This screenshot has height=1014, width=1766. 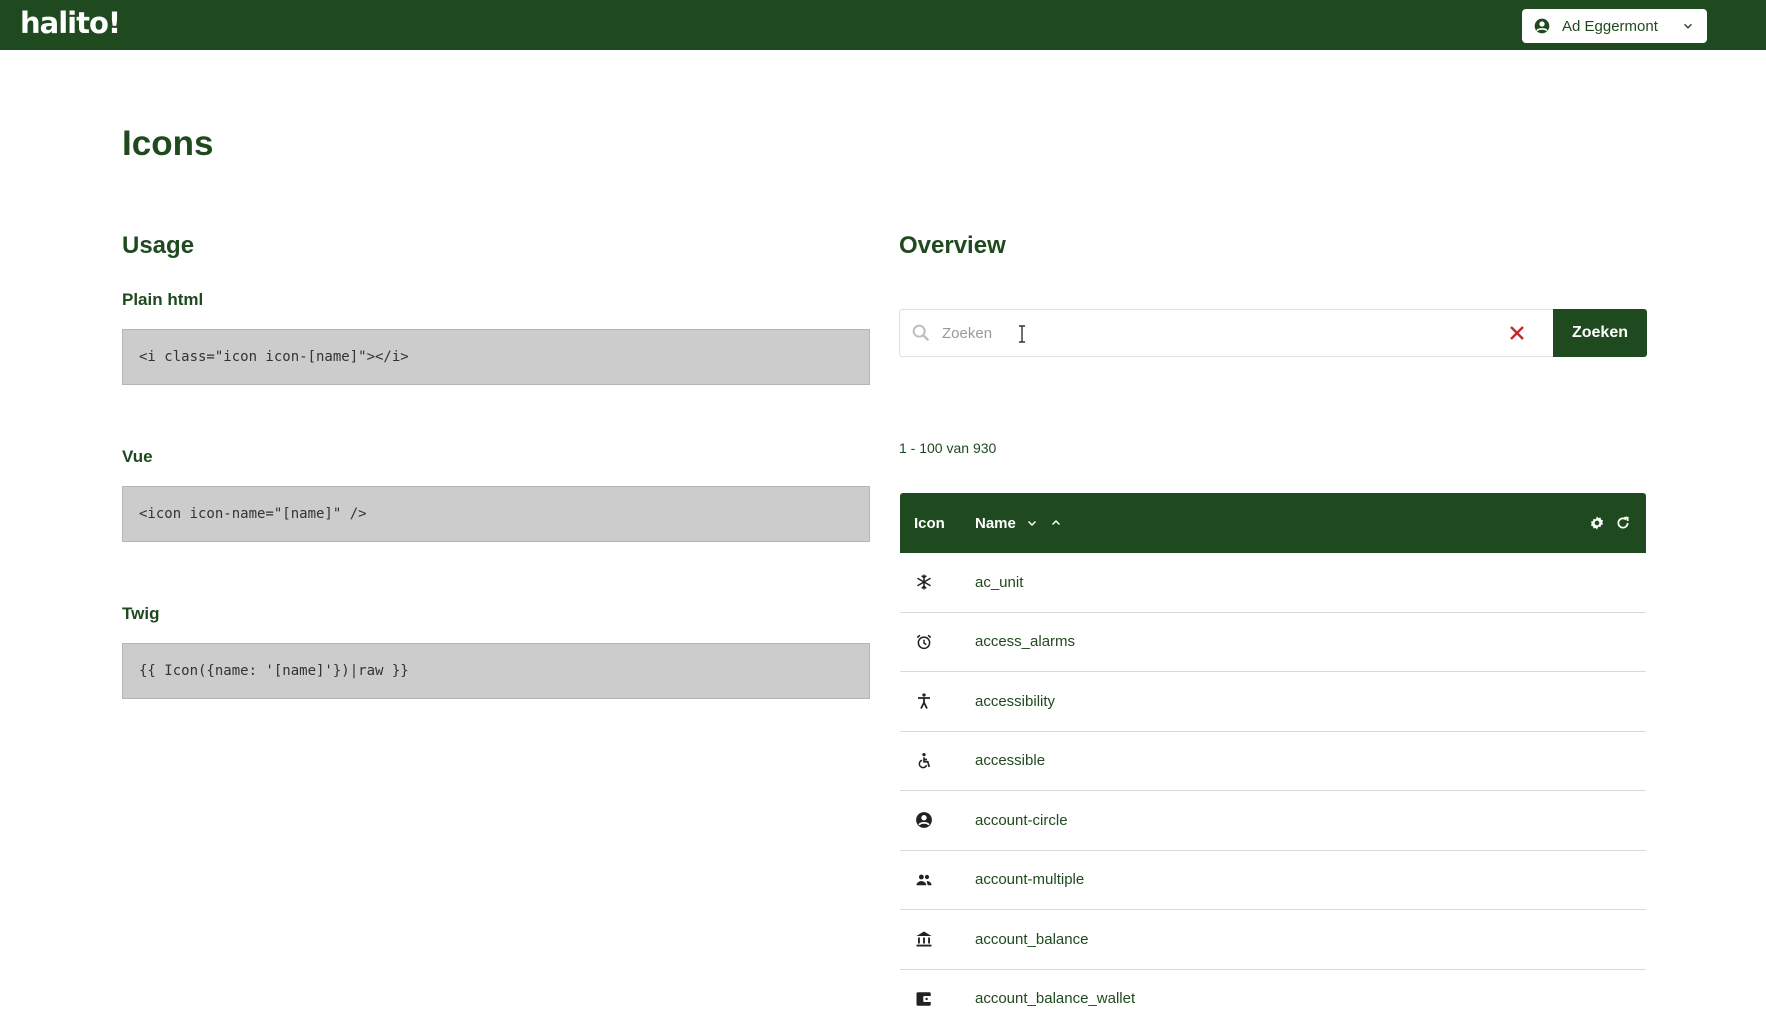 What do you see at coordinates (496, 671) in the screenshot?
I see `twig-code: {{ Icon({name: '[name]'})|raw }}` at bounding box center [496, 671].